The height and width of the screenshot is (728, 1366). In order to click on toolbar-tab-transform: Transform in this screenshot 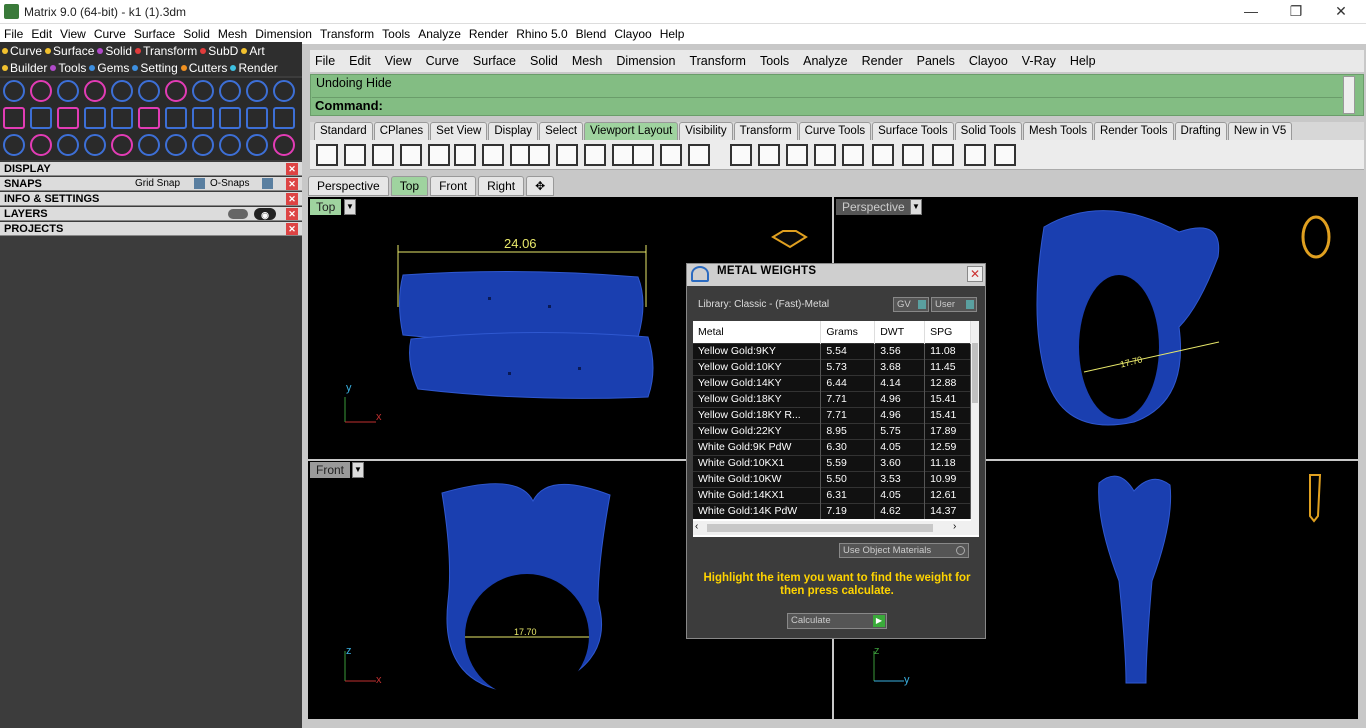, I will do `click(765, 131)`.